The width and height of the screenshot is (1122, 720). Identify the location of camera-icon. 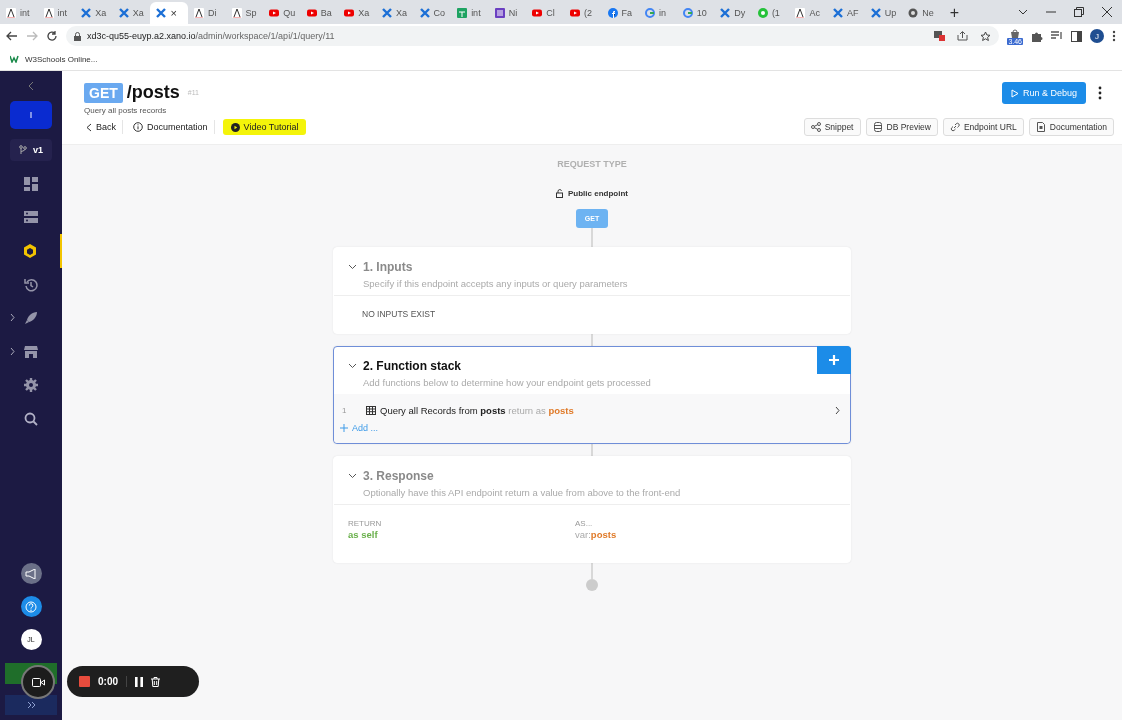
(38, 682).